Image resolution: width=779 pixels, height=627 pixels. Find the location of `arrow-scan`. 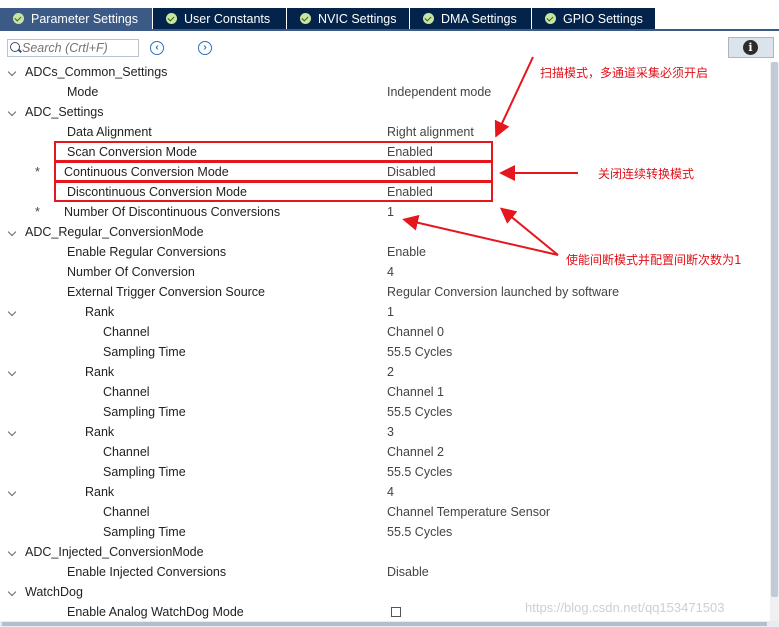

arrow-scan is located at coordinates (514, 97).